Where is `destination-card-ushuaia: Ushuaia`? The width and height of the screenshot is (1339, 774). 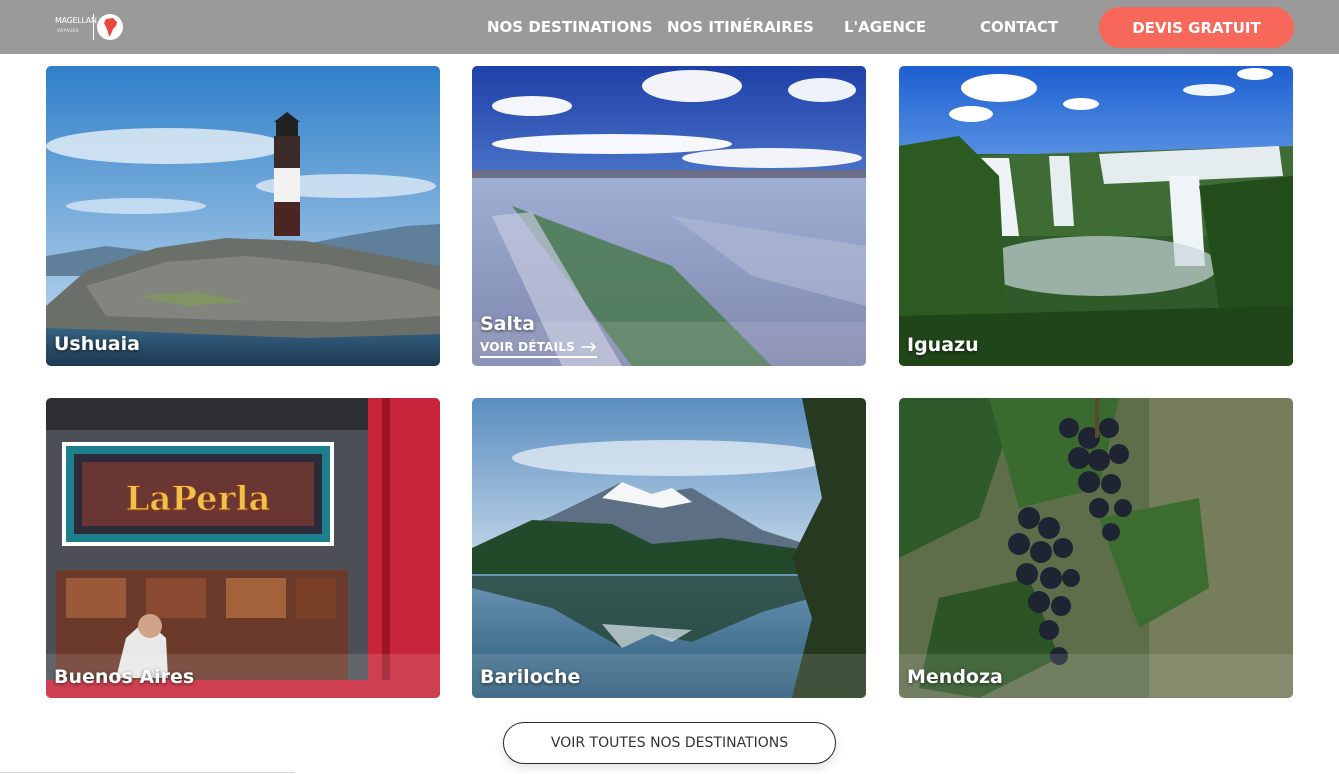
destination-card-ushuaia: Ushuaia is located at coordinates (243, 216).